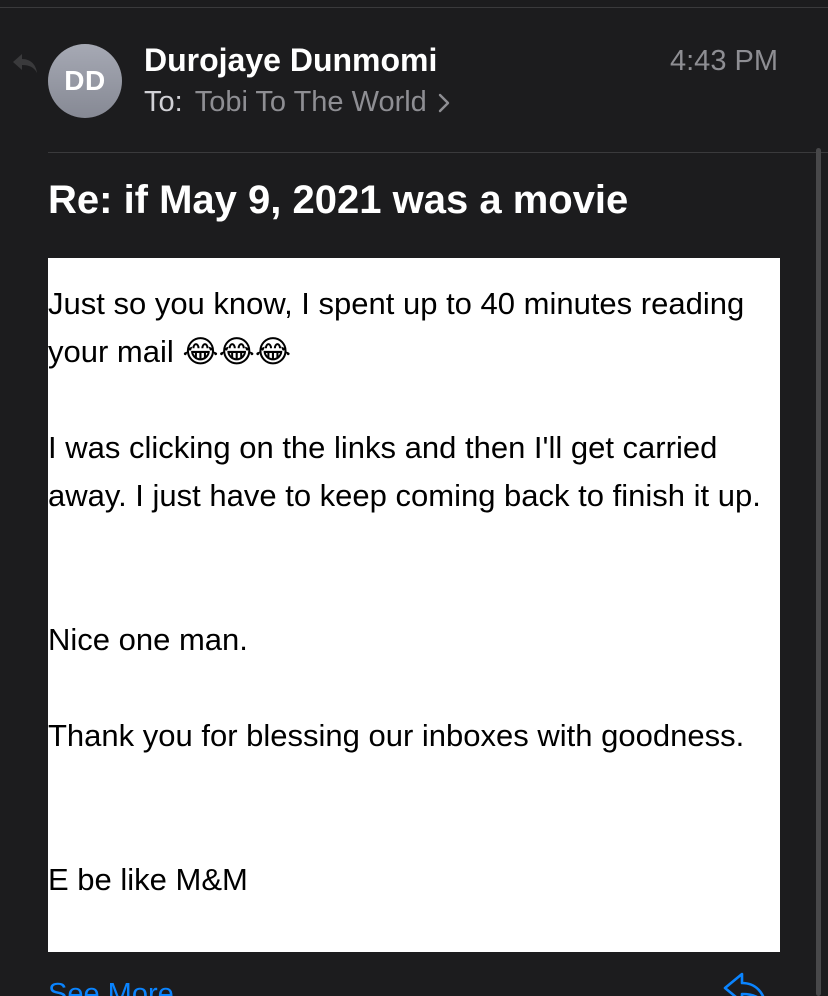  I want to click on body-paragraph: Nice one man., so click(148, 639).